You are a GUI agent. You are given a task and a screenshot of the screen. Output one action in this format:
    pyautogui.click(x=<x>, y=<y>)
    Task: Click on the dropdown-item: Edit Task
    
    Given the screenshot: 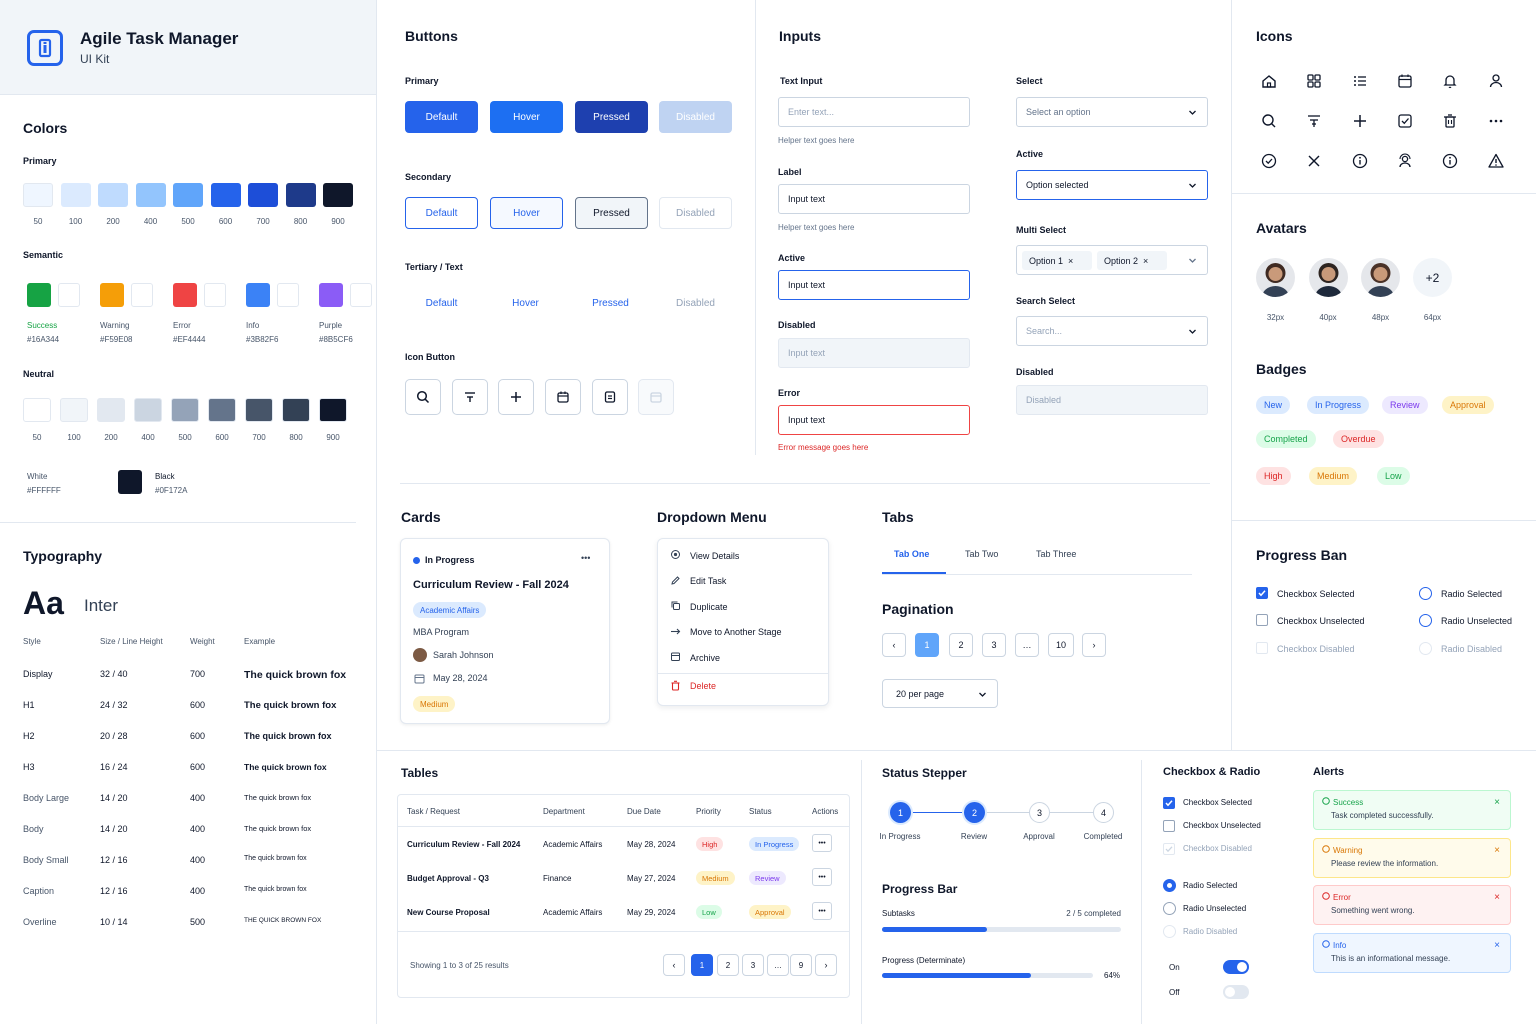 What is the action you would take?
    pyautogui.click(x=698, y=581)
    